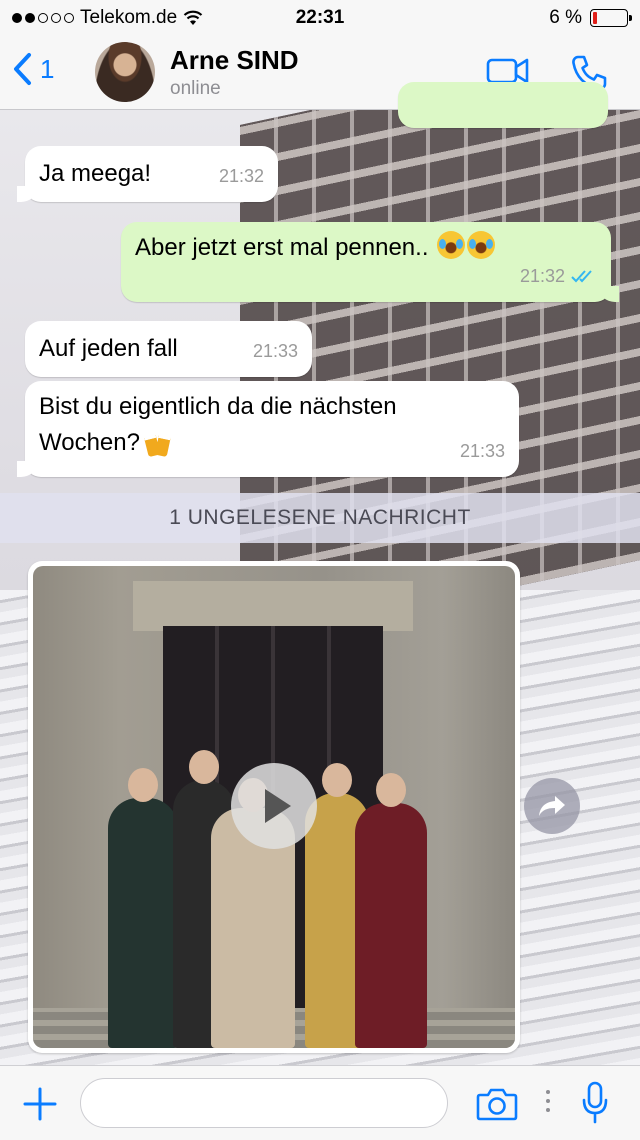 This screenshot has width=640, height=1140. I want to click on unread-chats-count: 1, so click(47, 68).